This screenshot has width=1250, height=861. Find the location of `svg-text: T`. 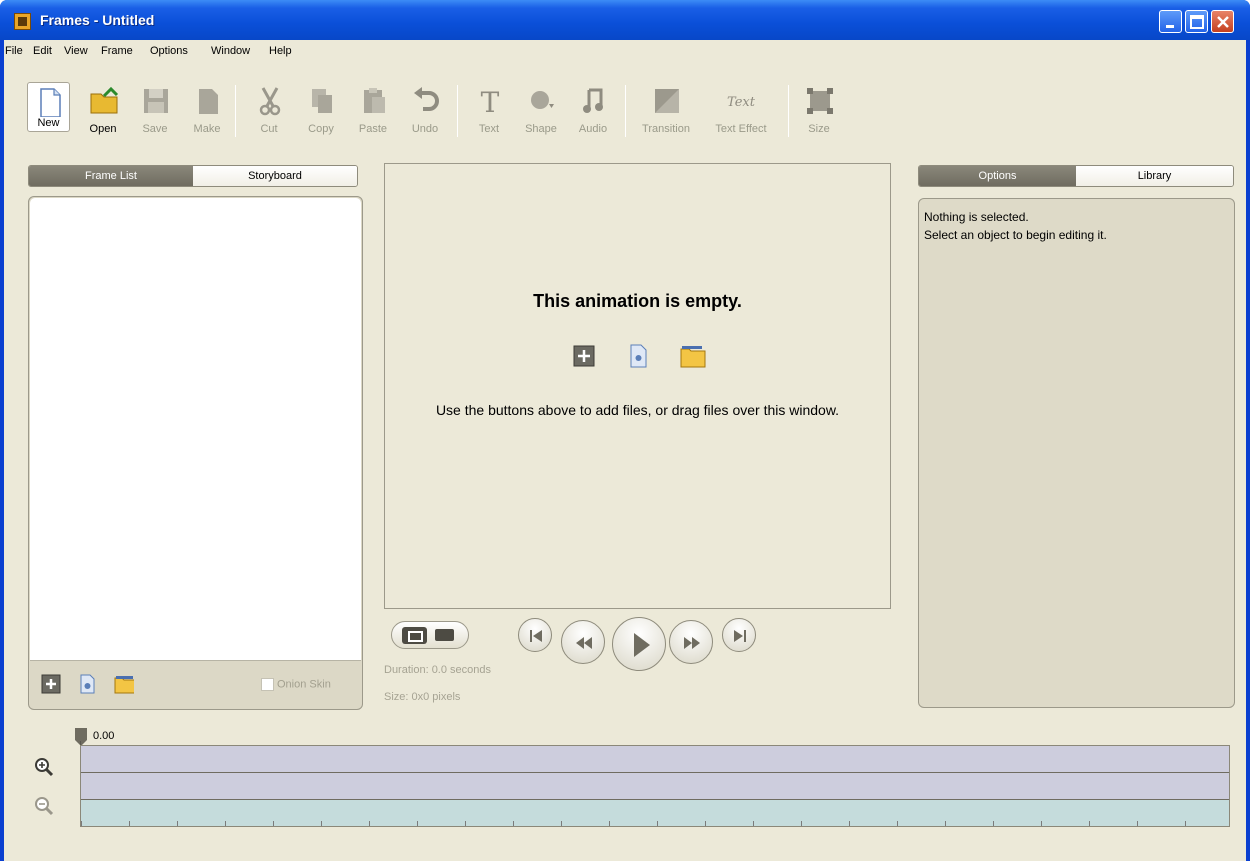

svg-text: T is located at coordinates (490, 101).